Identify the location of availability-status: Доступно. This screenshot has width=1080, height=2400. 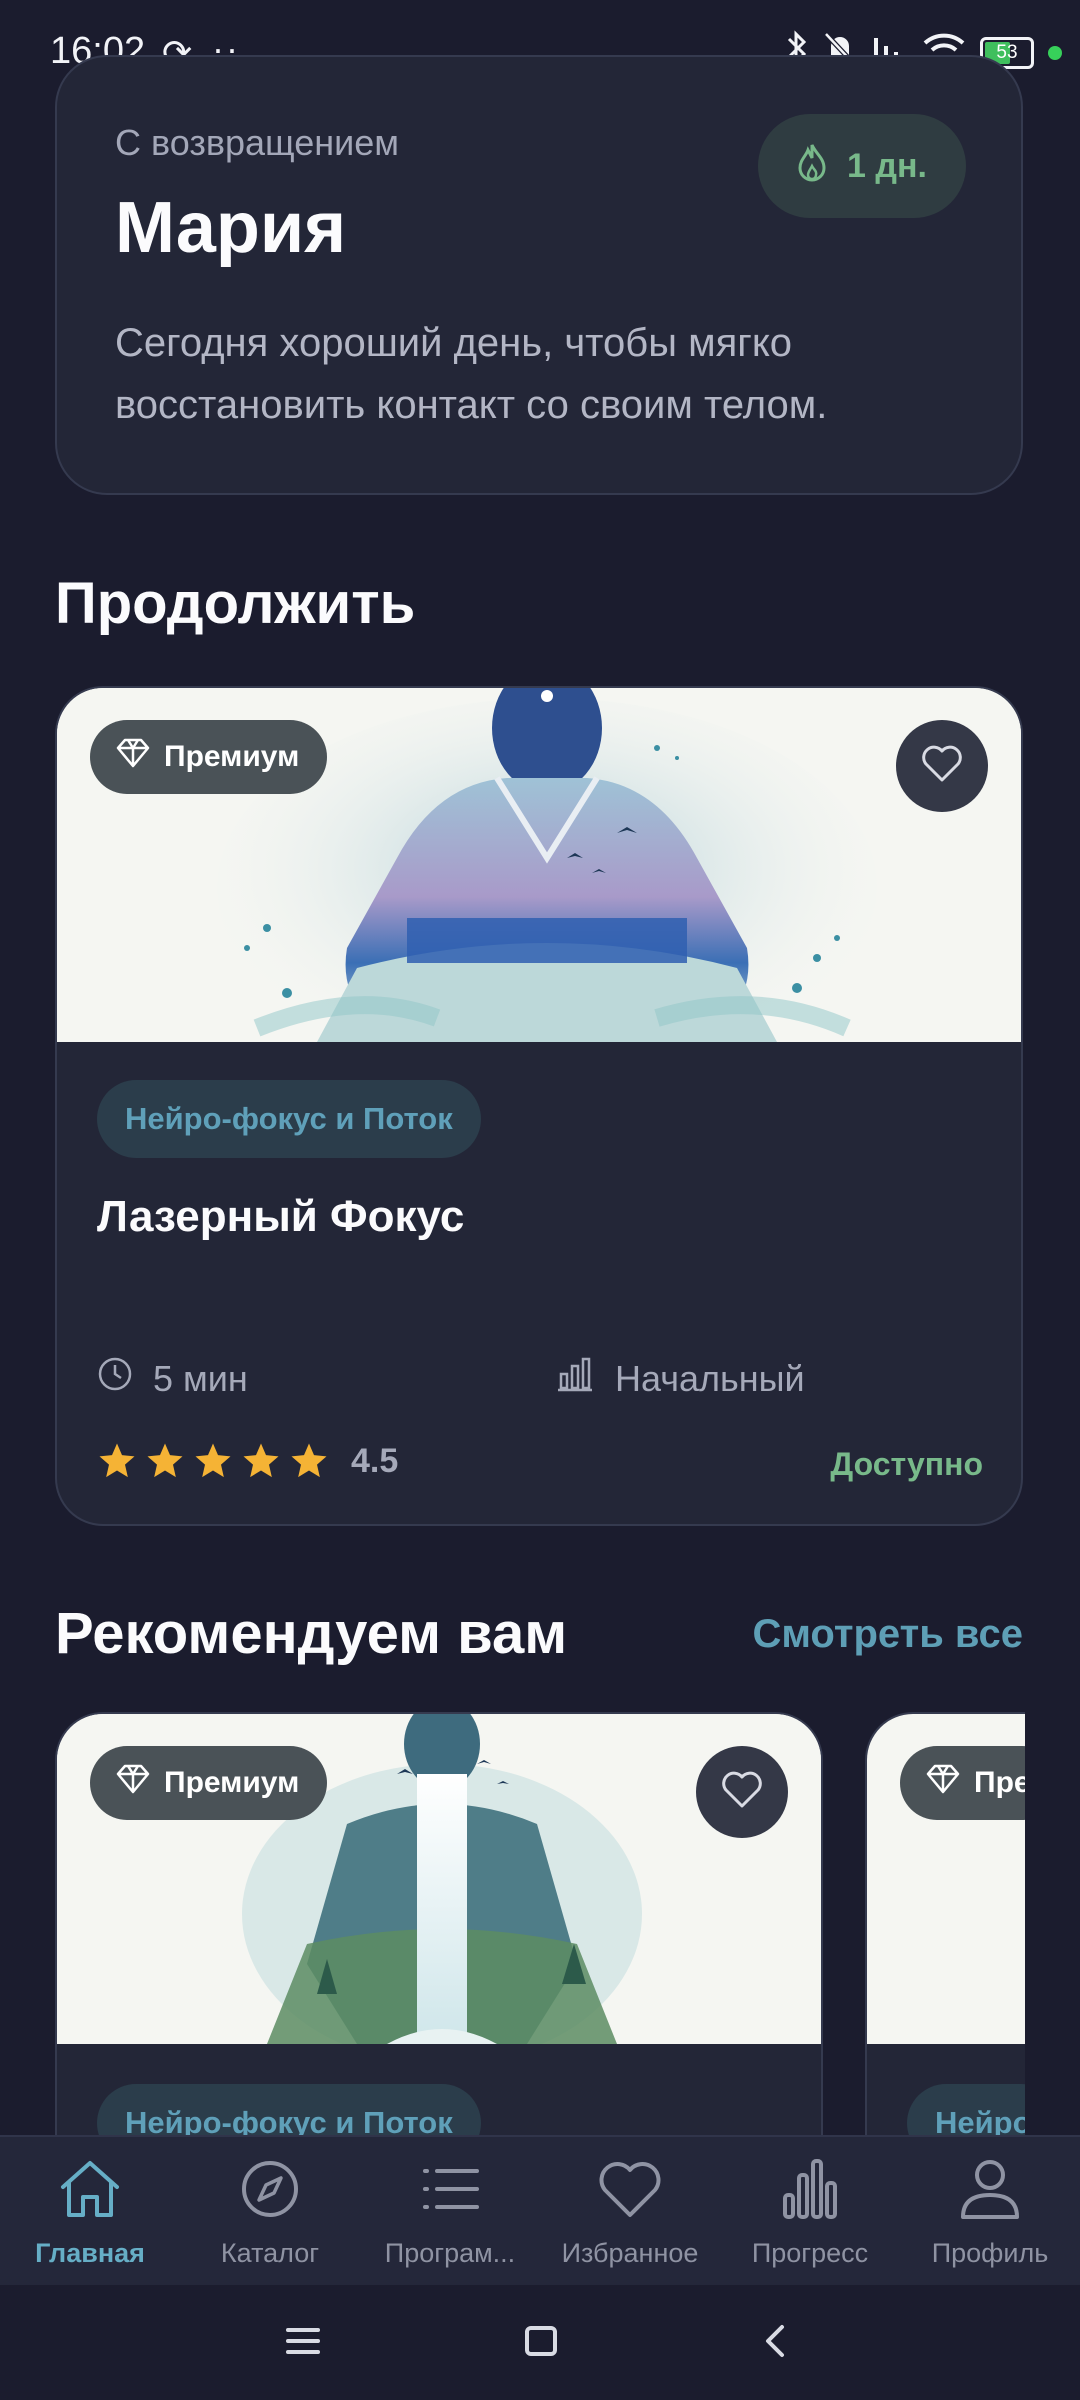
(906, 1464).